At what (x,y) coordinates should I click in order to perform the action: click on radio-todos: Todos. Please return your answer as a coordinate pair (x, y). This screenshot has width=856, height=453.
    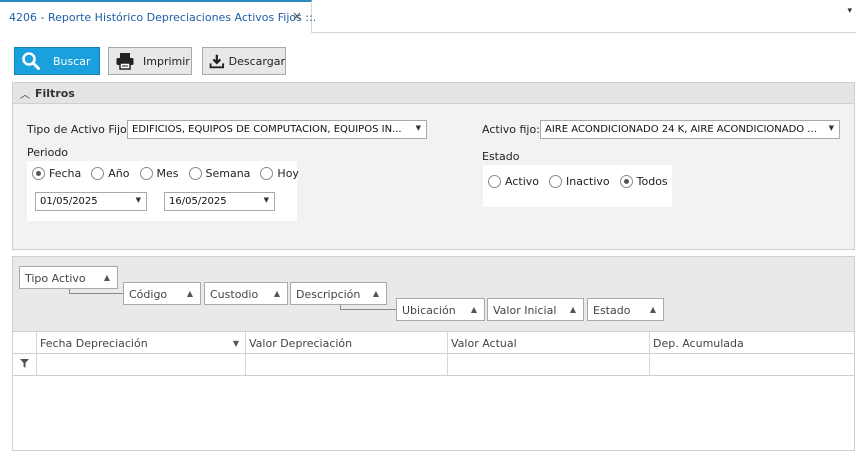
    Looking at the image, I should click on (643, 181).